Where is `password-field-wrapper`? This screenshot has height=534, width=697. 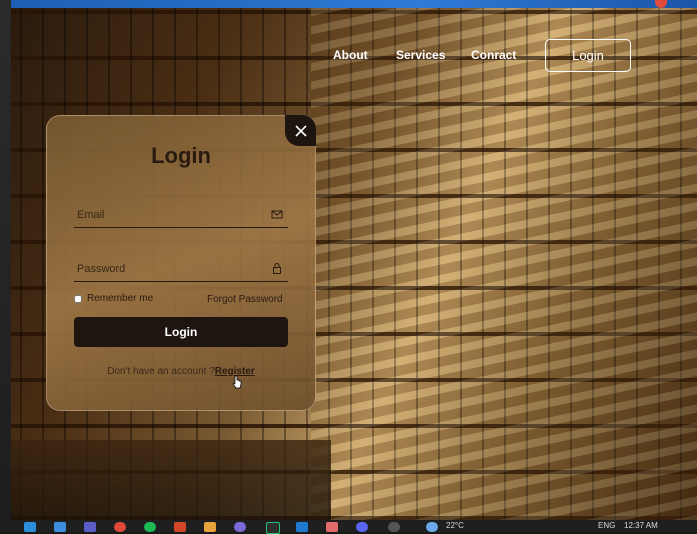
password-field-wrapper is located at coordinates (181, 269).